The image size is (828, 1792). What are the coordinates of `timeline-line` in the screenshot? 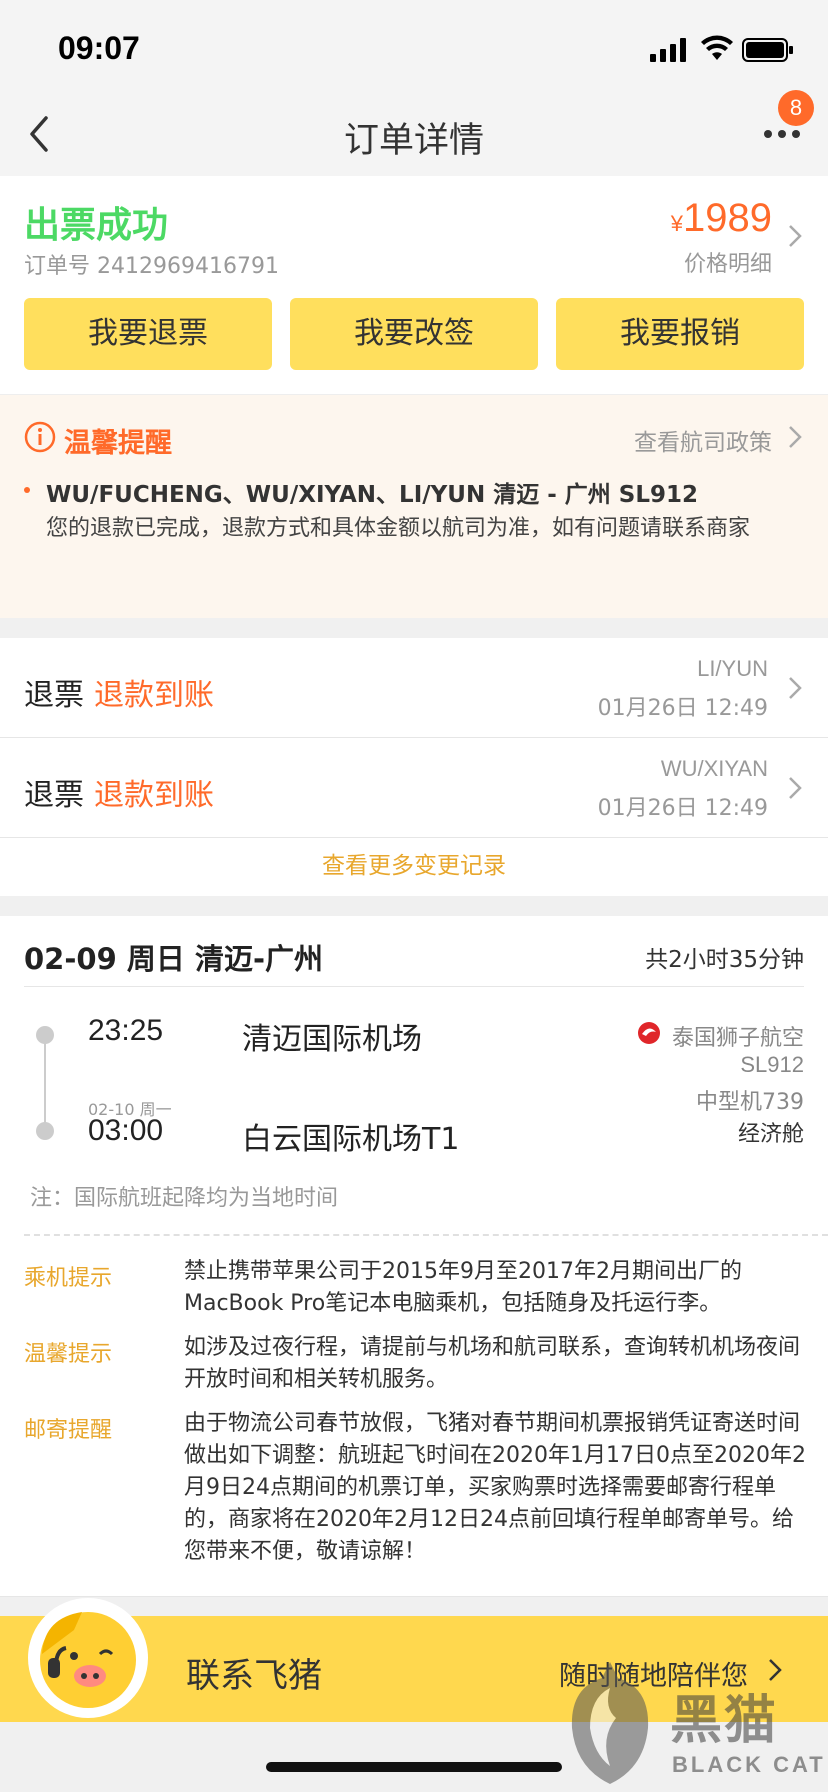 It's located at (45, 1083).